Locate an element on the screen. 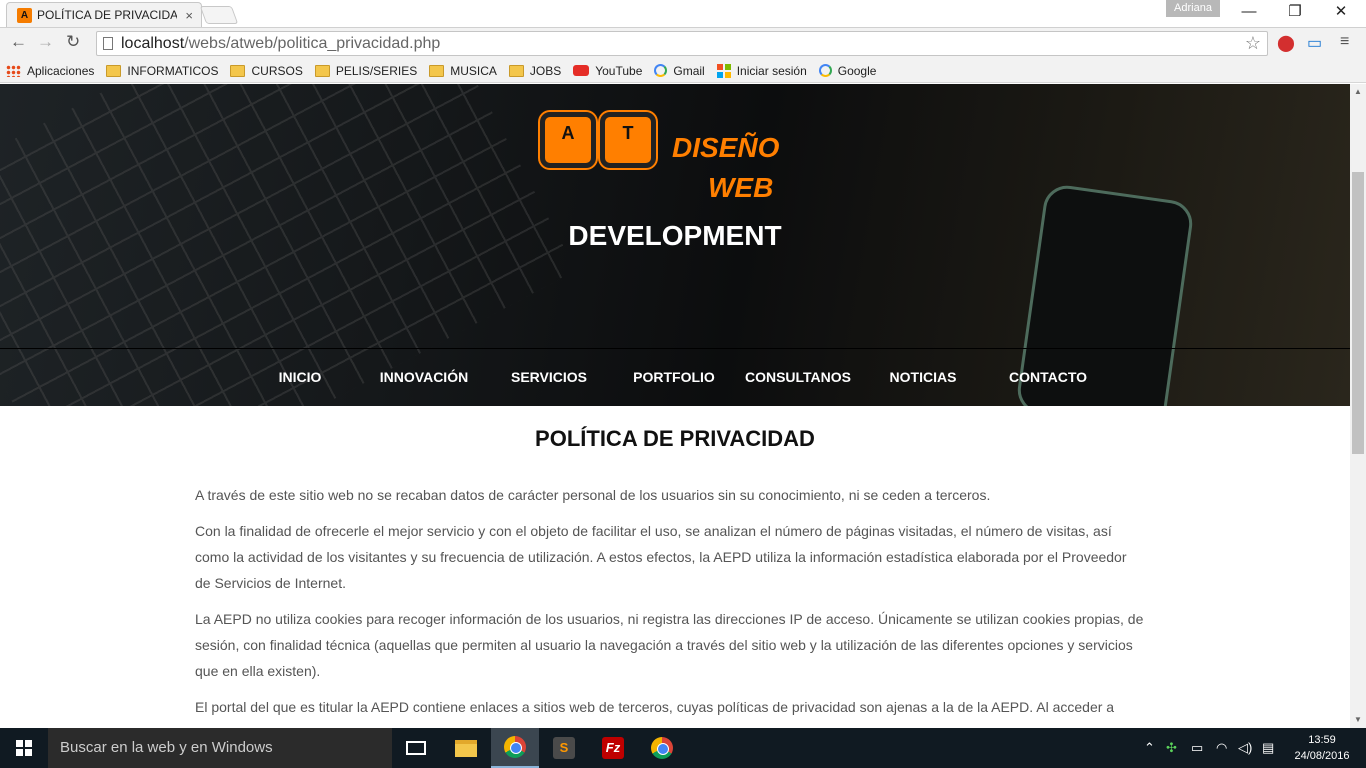  tab-title: POLÍTICA DE PRIVACIDAD is located at coordinates (107, 15).